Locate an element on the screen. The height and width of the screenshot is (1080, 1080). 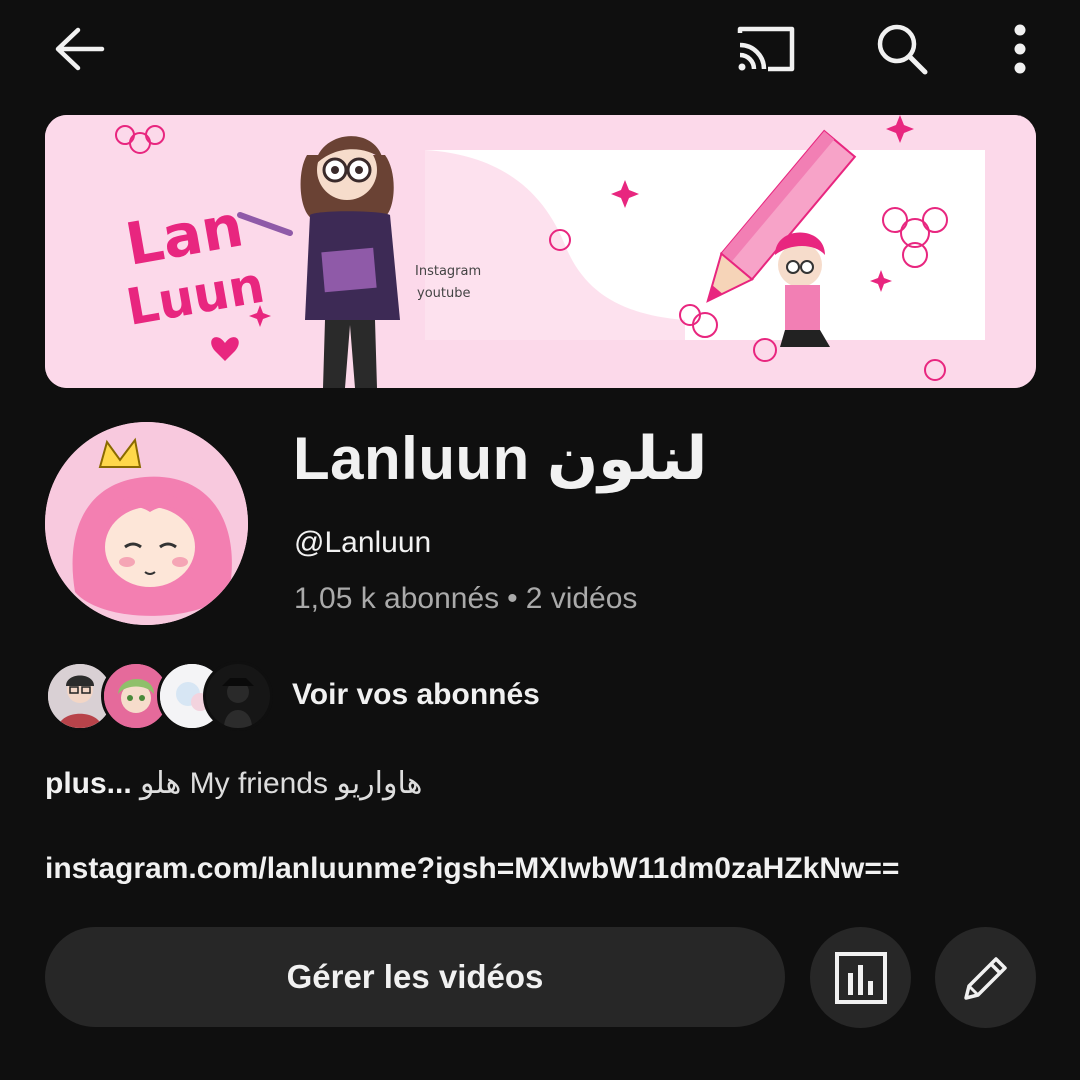
more-vertical-icon is located at coordinates (1020, 49).